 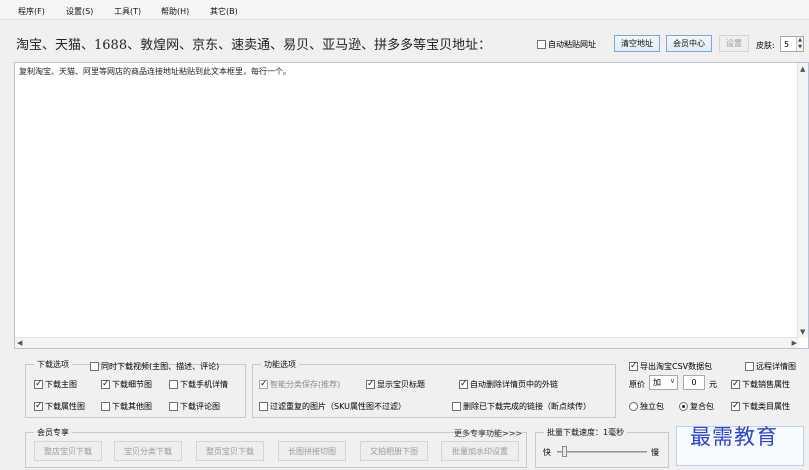 I want to click on auto-paste-checkbox: 自动粘贴网址, so click(x=566, y=44).